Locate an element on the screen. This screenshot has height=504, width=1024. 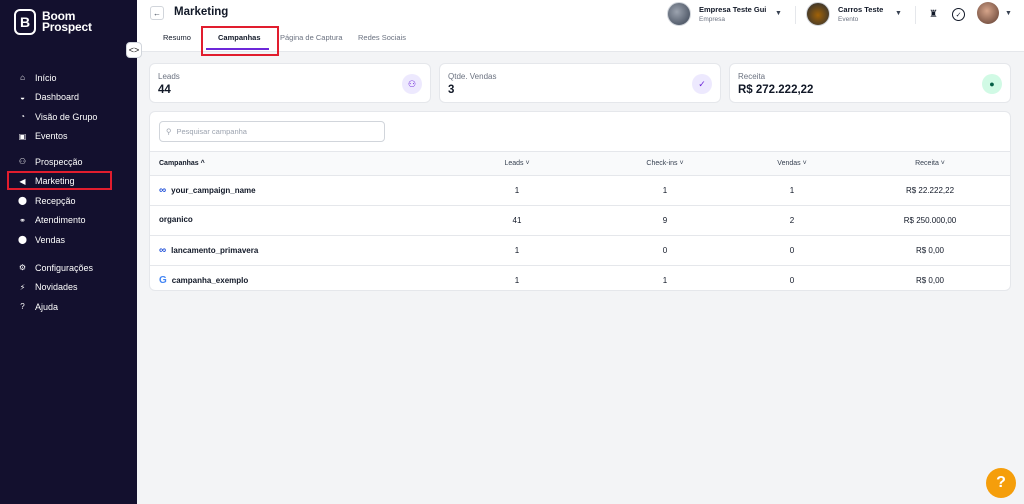
stat-value: 3 is located at coordinates (451, 90).